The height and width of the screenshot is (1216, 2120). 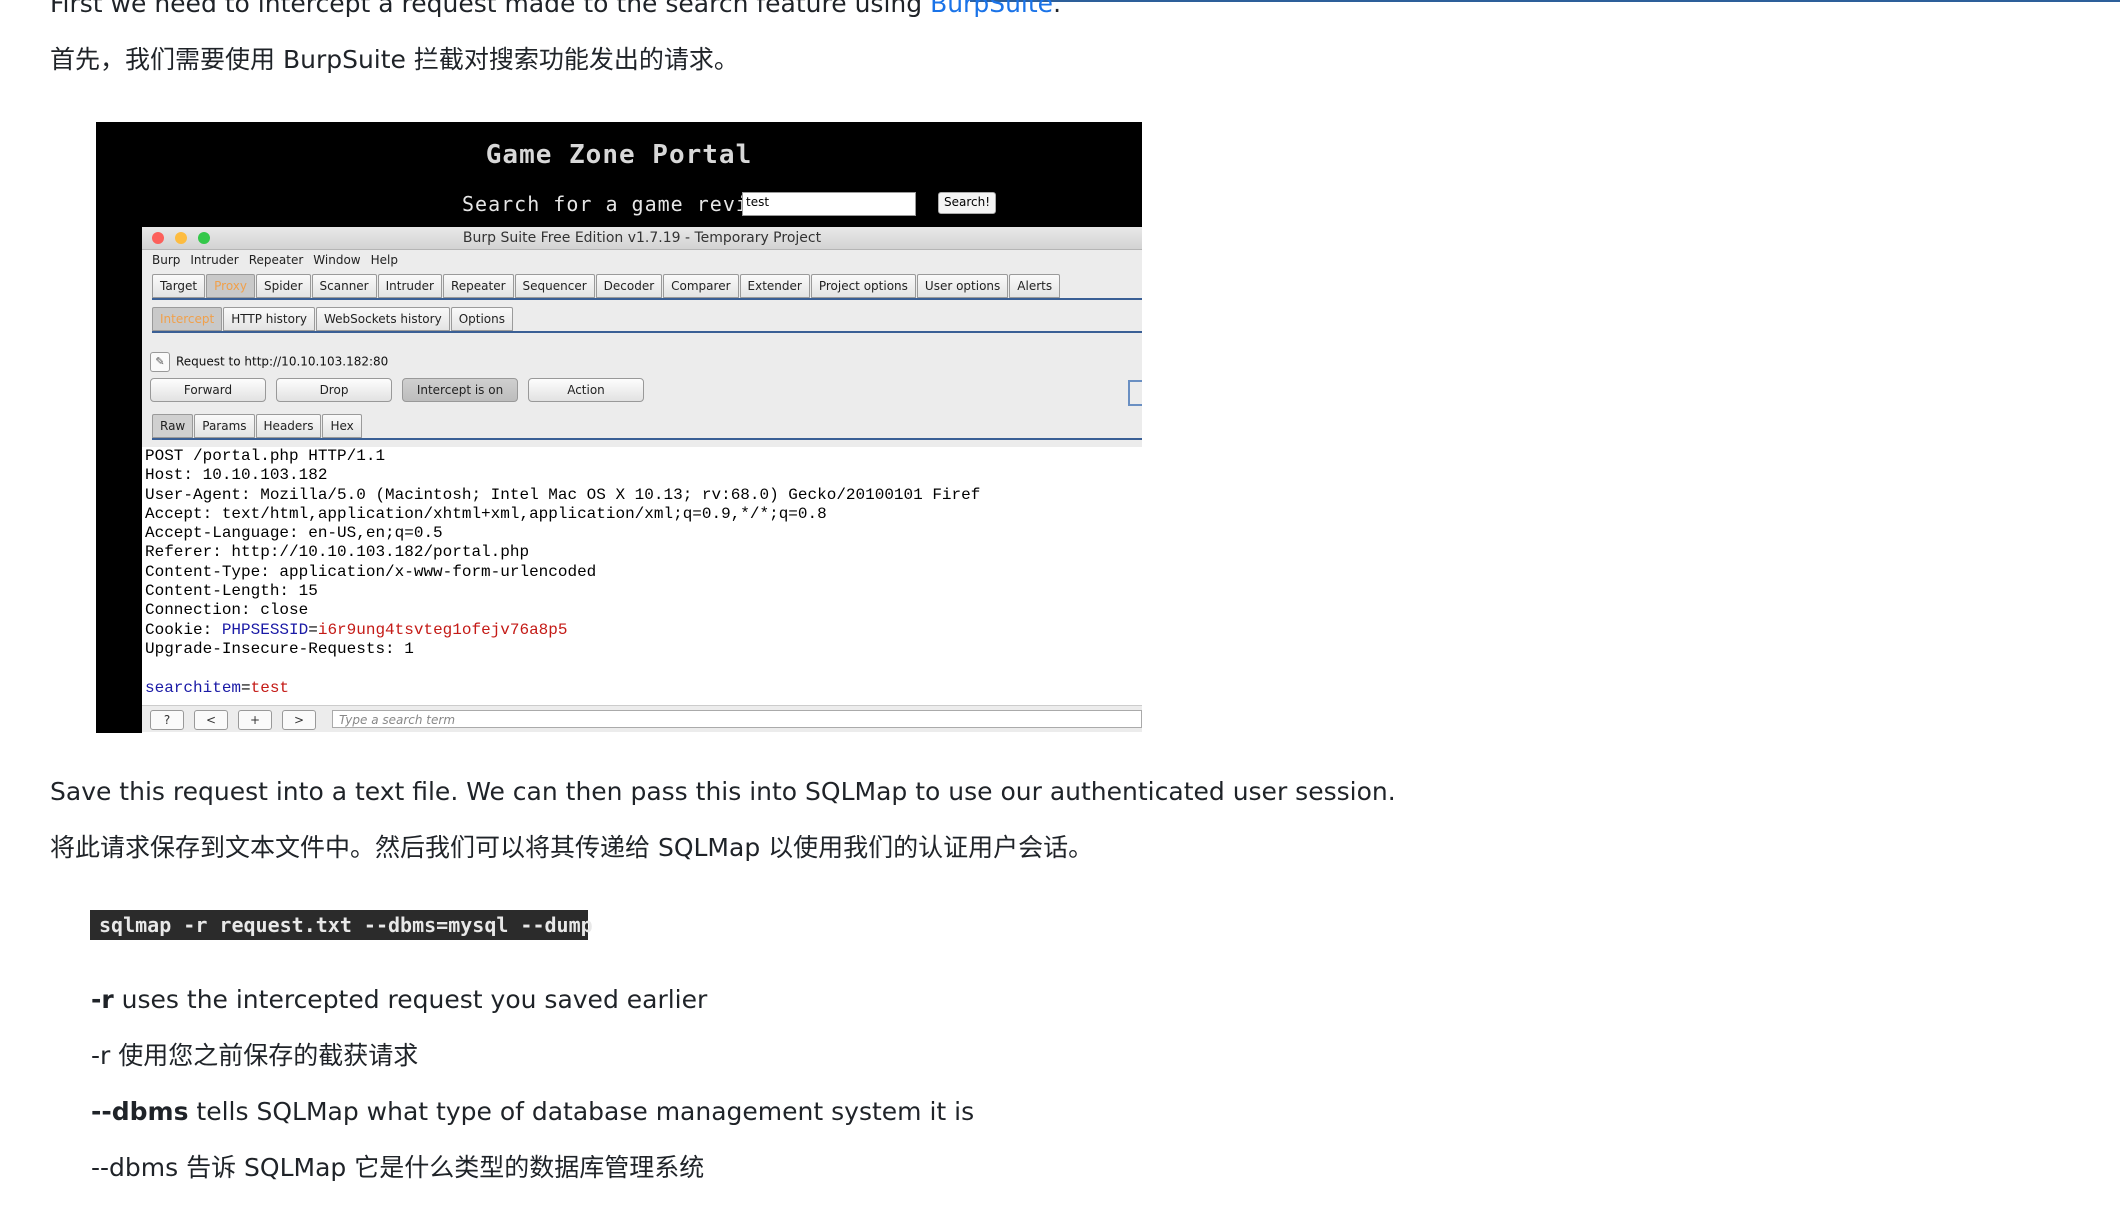 What do you see at coordinates (102, 999) in the screenshot?
I see `r-flag: -r` at bounding box center [102, 999].